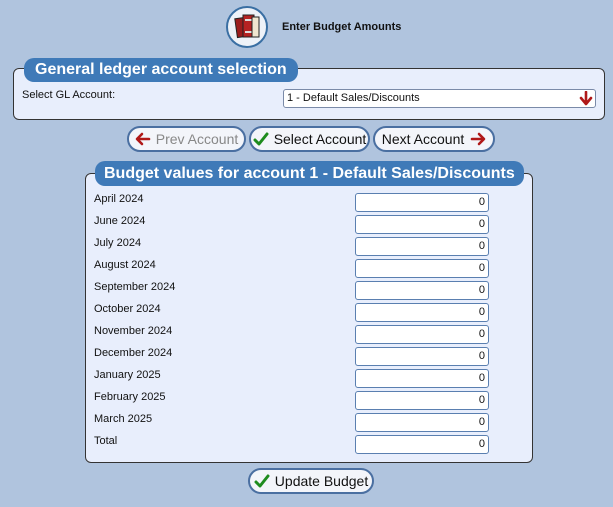  I want to click on budget-row: December 2024 0, so click(309, 358).